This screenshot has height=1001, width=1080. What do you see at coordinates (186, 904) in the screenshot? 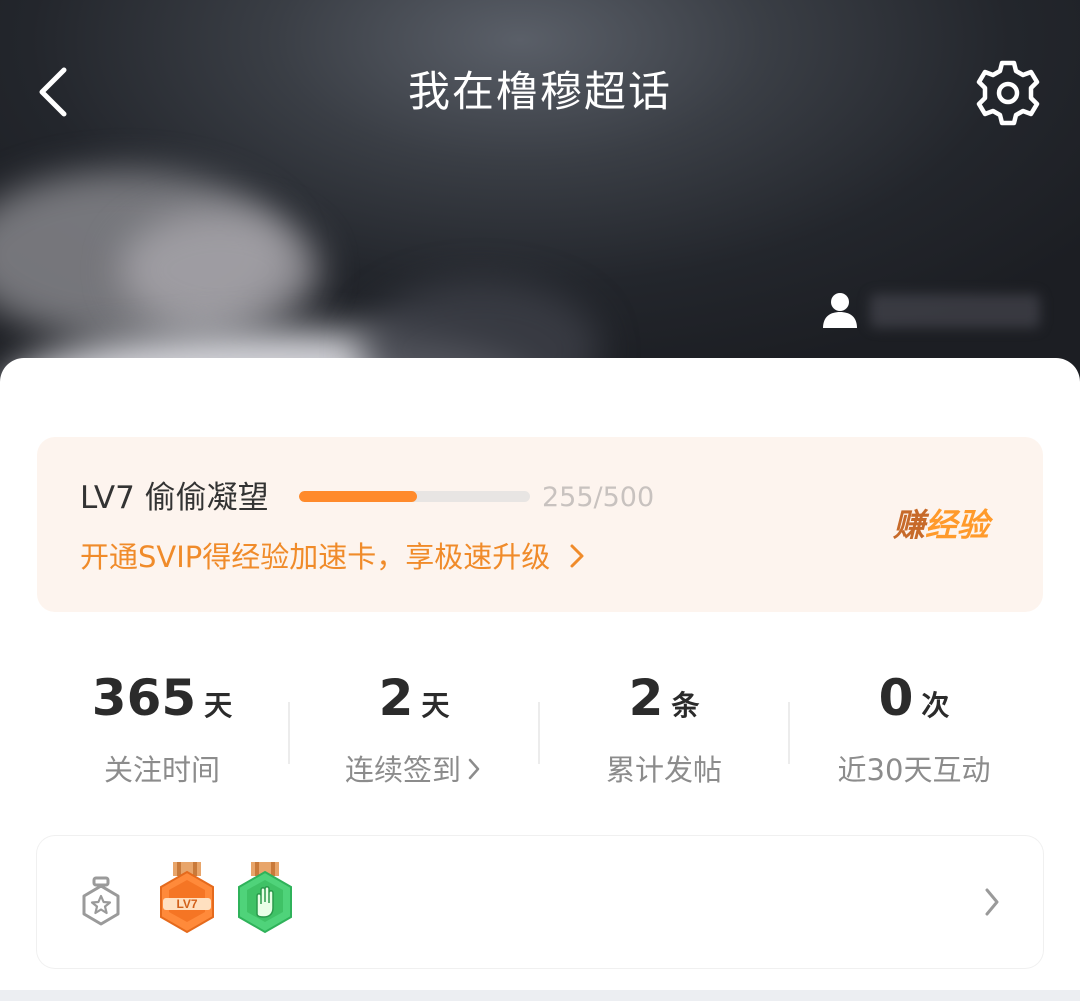
I see `level-badge-text: LV7` at bounding box center [186, 904].